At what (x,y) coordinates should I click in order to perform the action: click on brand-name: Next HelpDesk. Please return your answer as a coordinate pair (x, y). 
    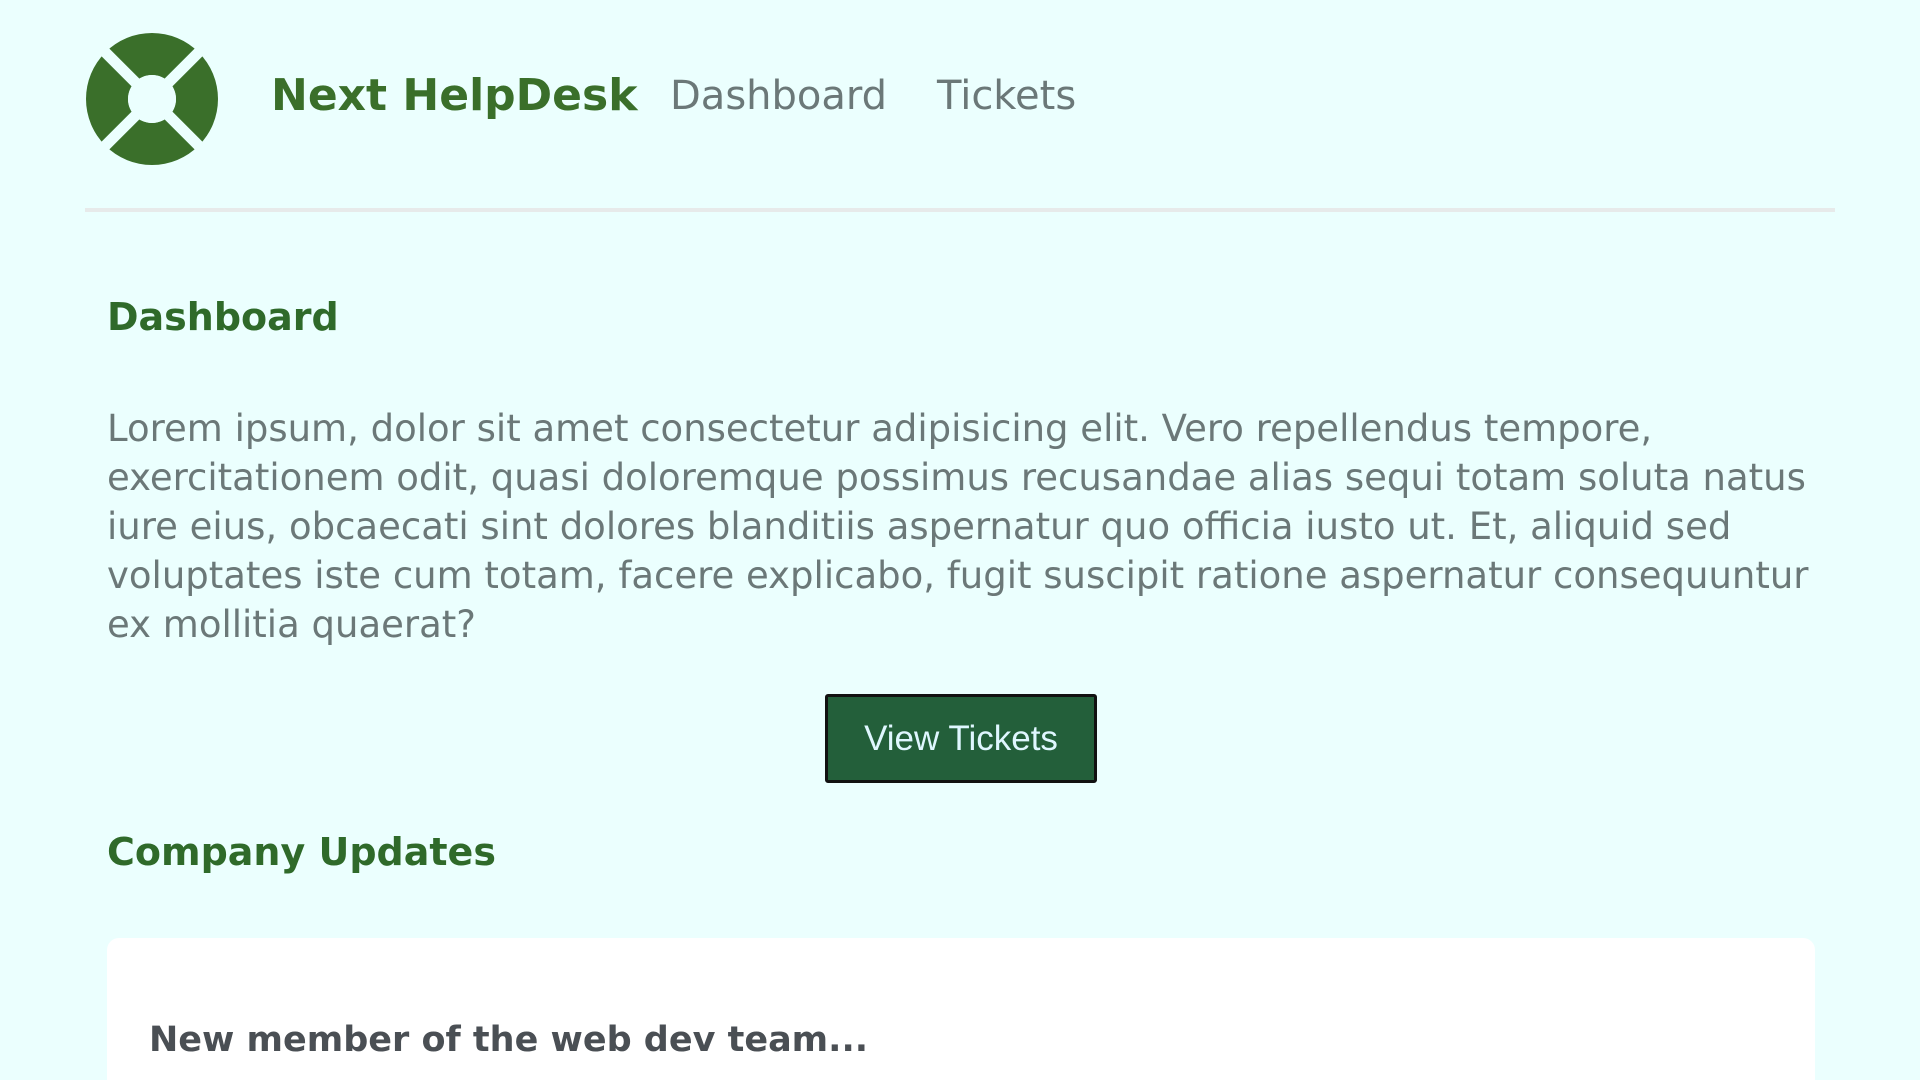
    Looking at the image, I should click on (454, 96).